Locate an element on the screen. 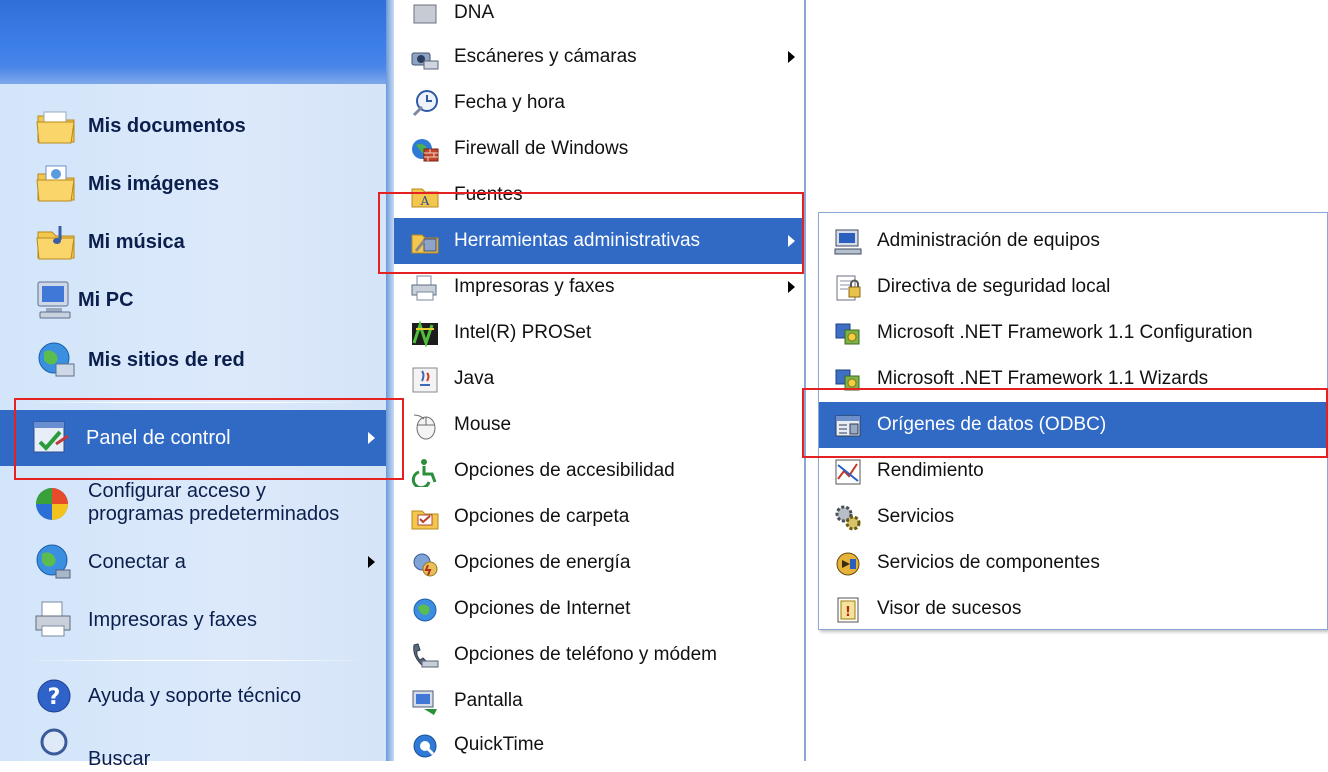 This screenshot has width=1328, height=772. folder-documents-icon is located at coordinates (56, 126).